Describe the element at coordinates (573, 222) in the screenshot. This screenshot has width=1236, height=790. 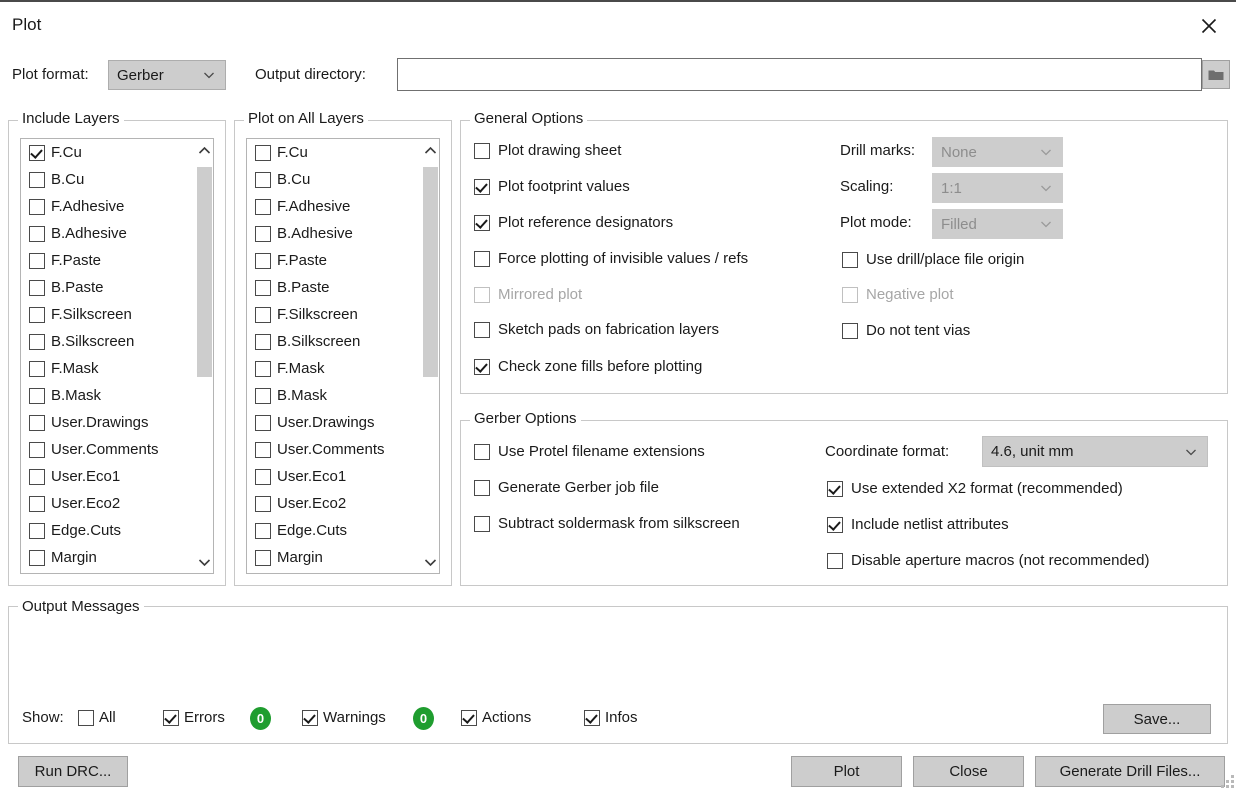
I see `checkbox-plot-reference-designators: Plot reference designators` at that location.